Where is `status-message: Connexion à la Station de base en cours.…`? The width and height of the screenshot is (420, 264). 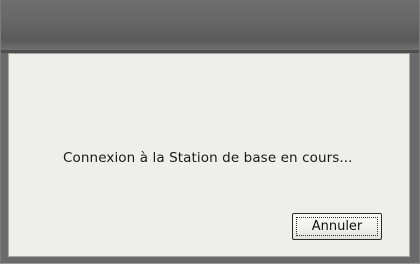
status-message: Connexion à la Station de base en cours.… is located at coordinates (208, 158).